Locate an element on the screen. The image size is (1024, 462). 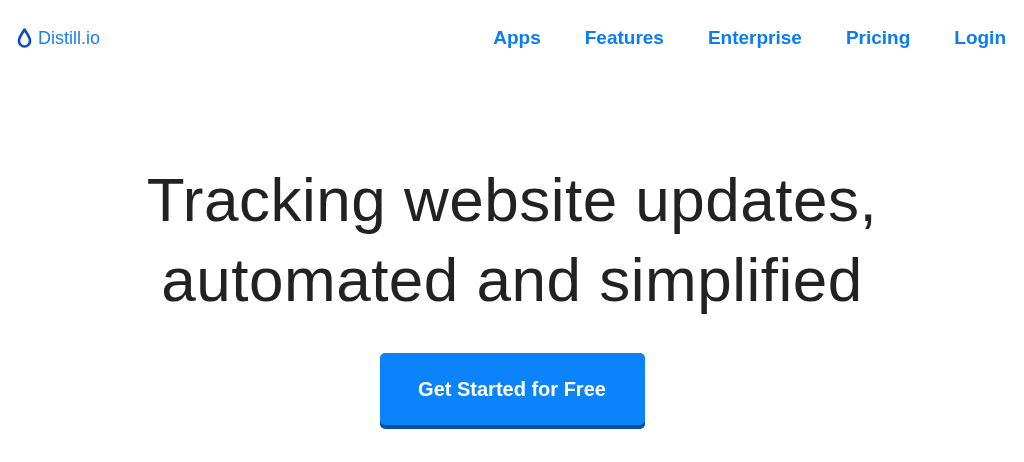
nav-link: Pricing is located at coordinates (878, 38).